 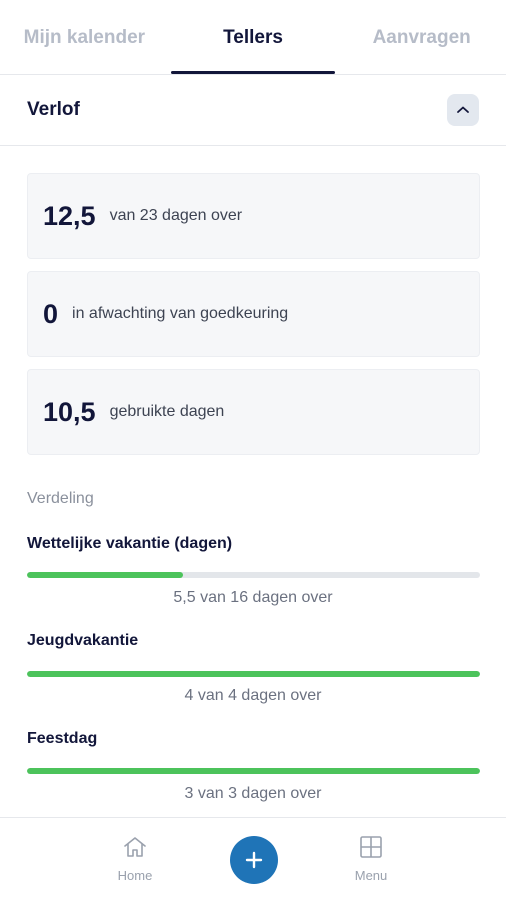 I want to click on remaining-days-label: van 23 dagen over, so click(x=176, y=215).